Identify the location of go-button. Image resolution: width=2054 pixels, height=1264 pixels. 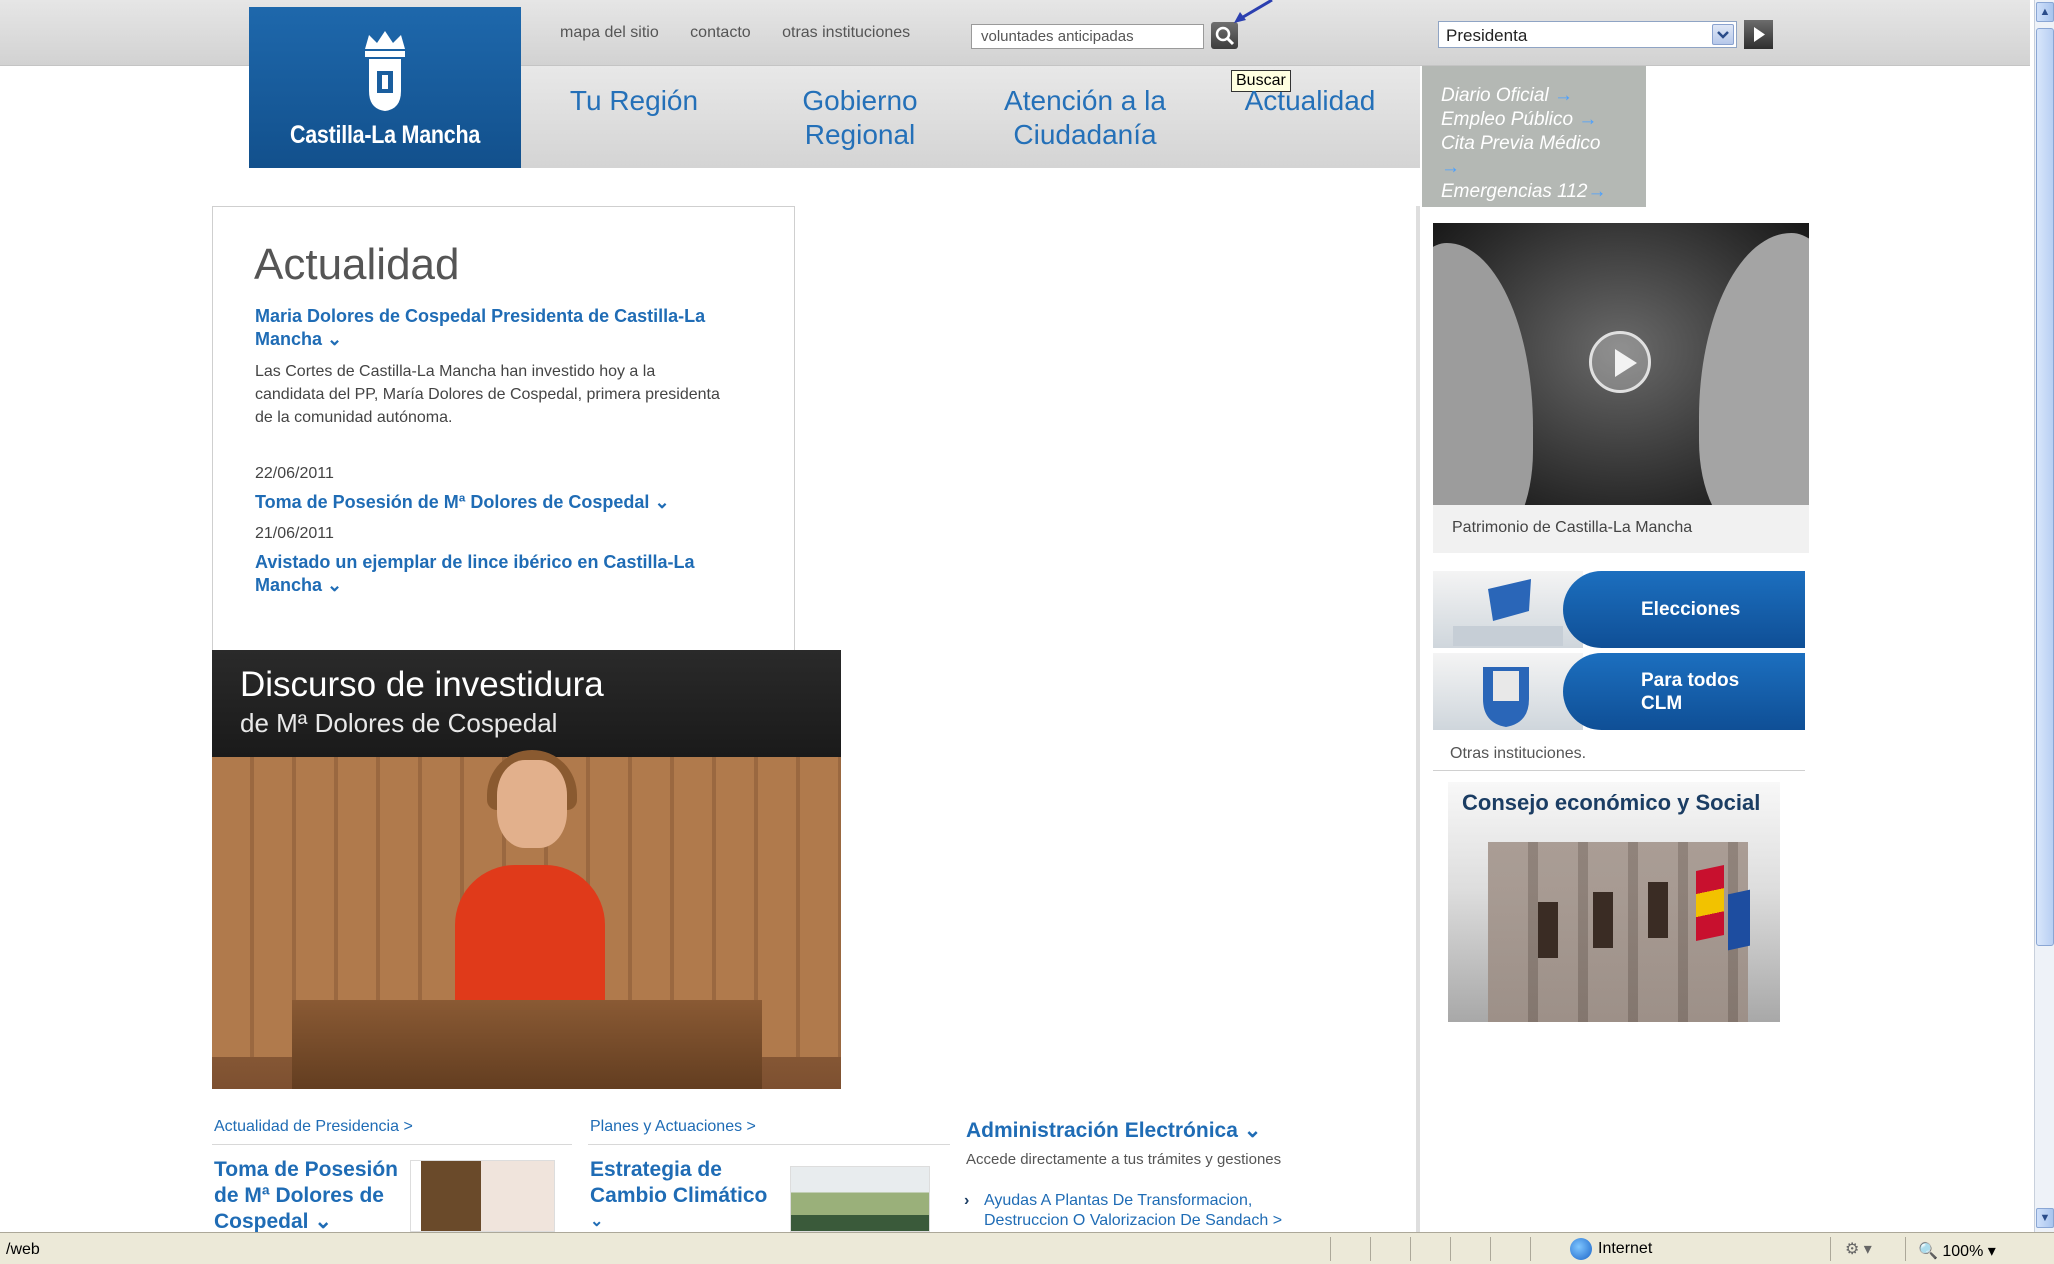
(1758, 34).